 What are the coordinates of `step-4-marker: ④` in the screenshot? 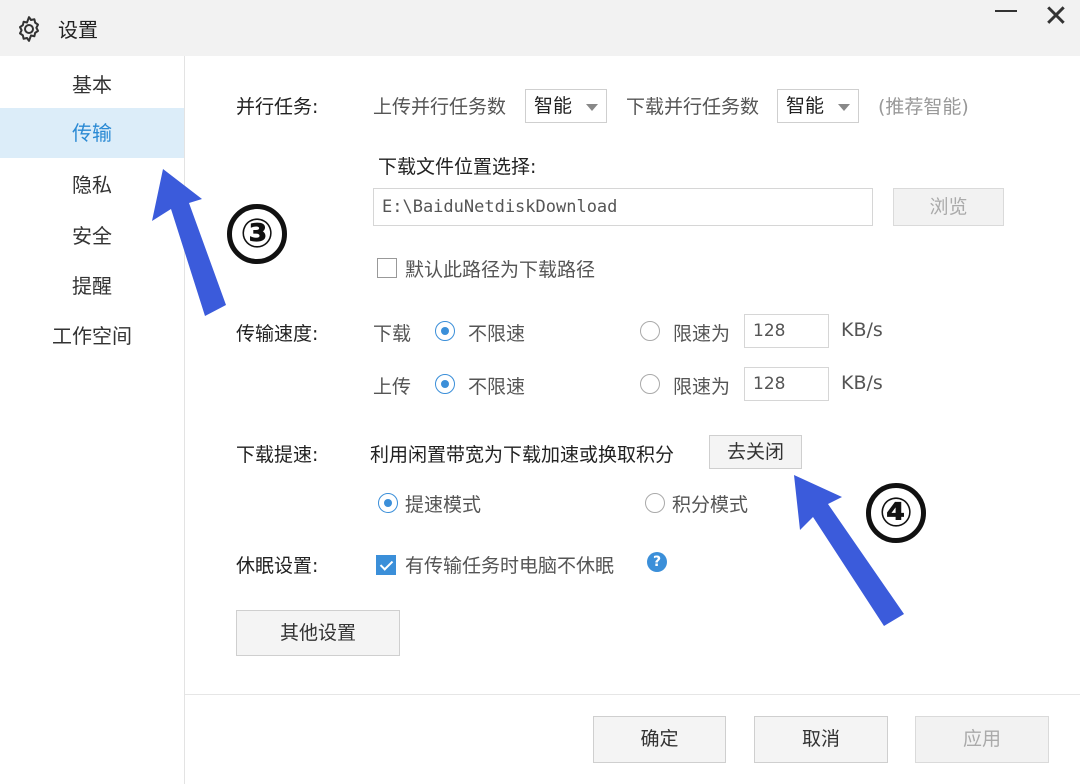 It's located at (896, 513).